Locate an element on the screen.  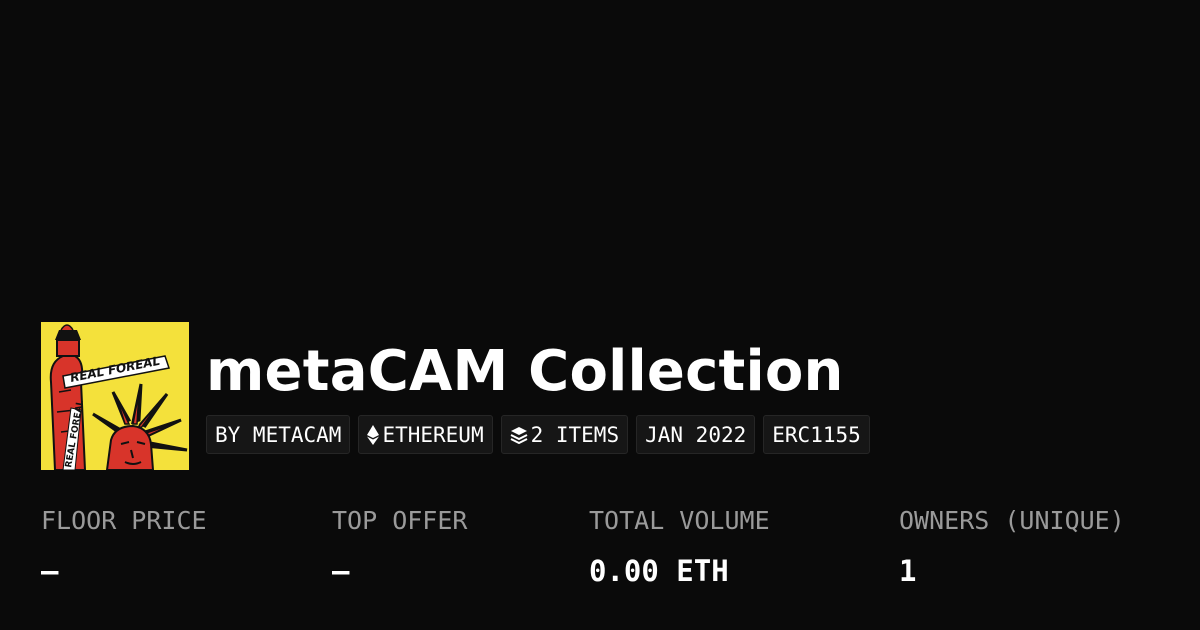
tag-creator: BY METACAM is located at coordinates (278, 434).